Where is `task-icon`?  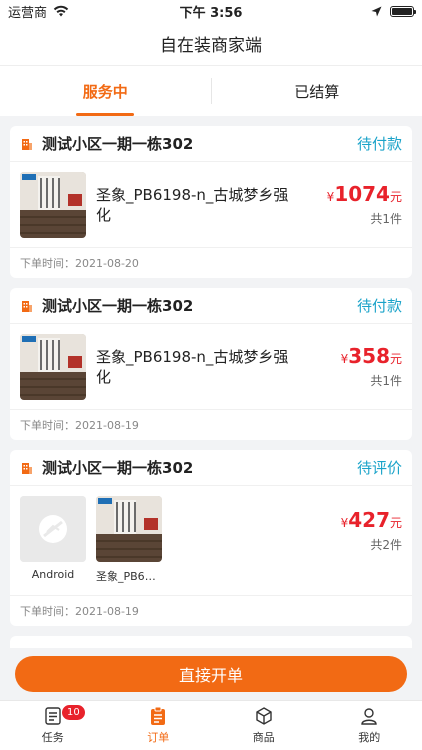 task-icon is located at coordinates (53, 716).